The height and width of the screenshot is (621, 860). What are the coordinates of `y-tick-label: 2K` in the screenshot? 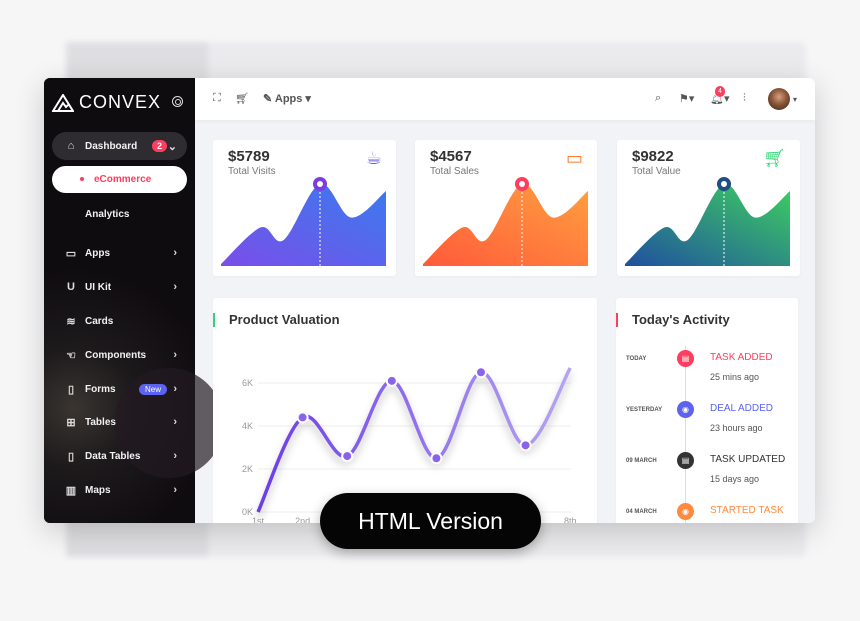 It's located at (247, 469).